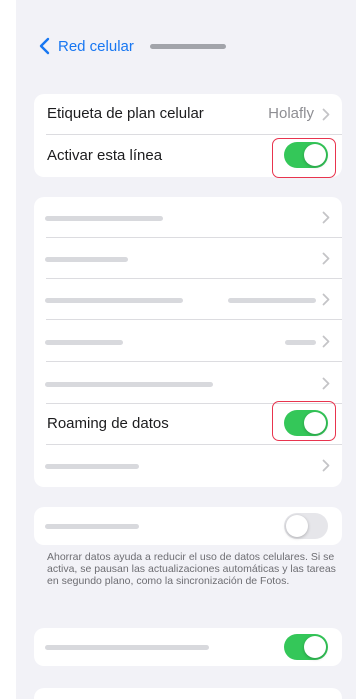 Image resolution: width=358 pixels, height=699 pixels. I want to click on back-button-label: Red celular, so click(96, 46).